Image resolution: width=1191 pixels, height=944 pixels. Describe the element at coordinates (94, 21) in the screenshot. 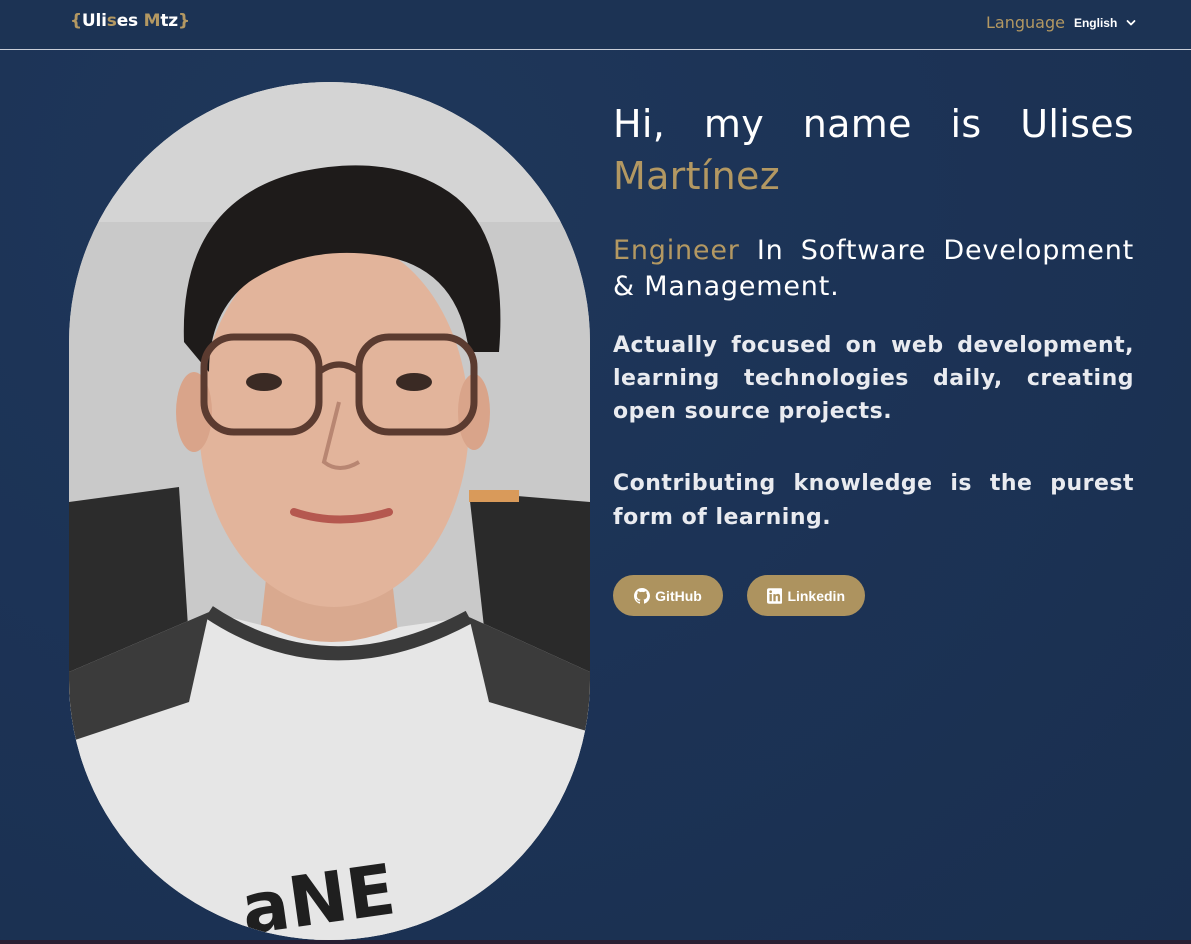

I see `brand-text: Uli` at that location.